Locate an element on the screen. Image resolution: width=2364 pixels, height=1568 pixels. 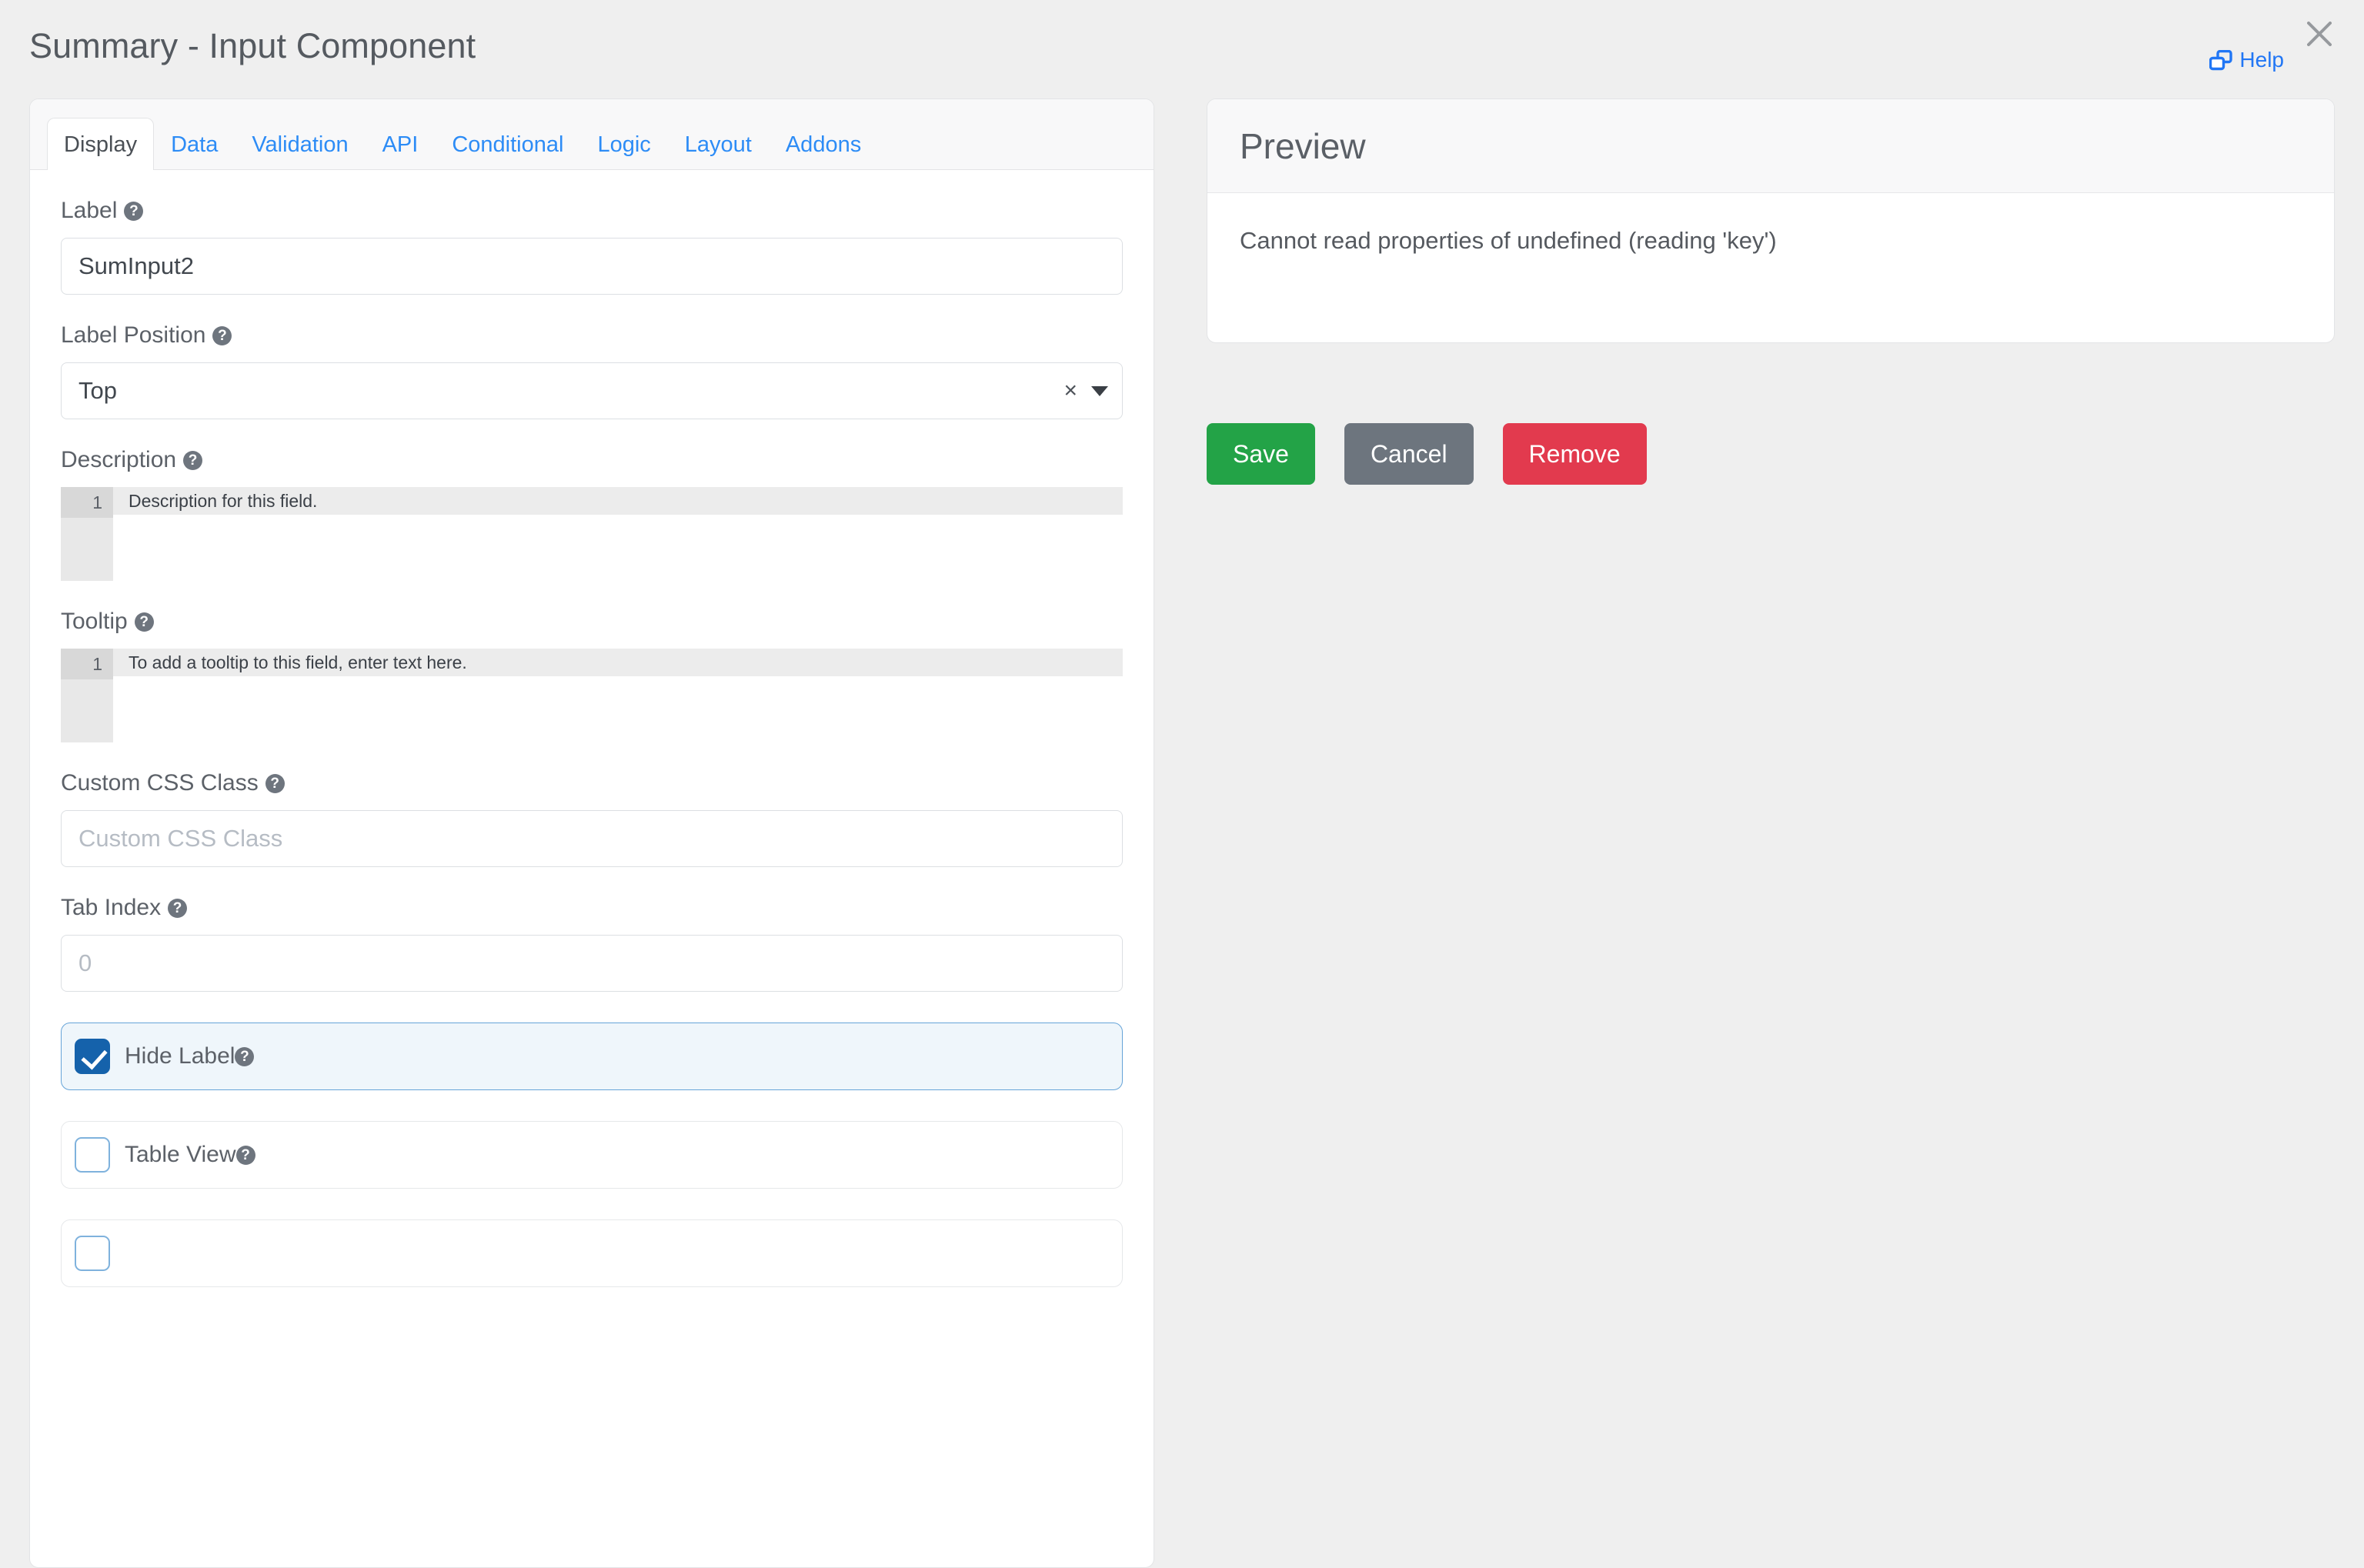
tab-logic: Logic is located at coordinates (623, 144).